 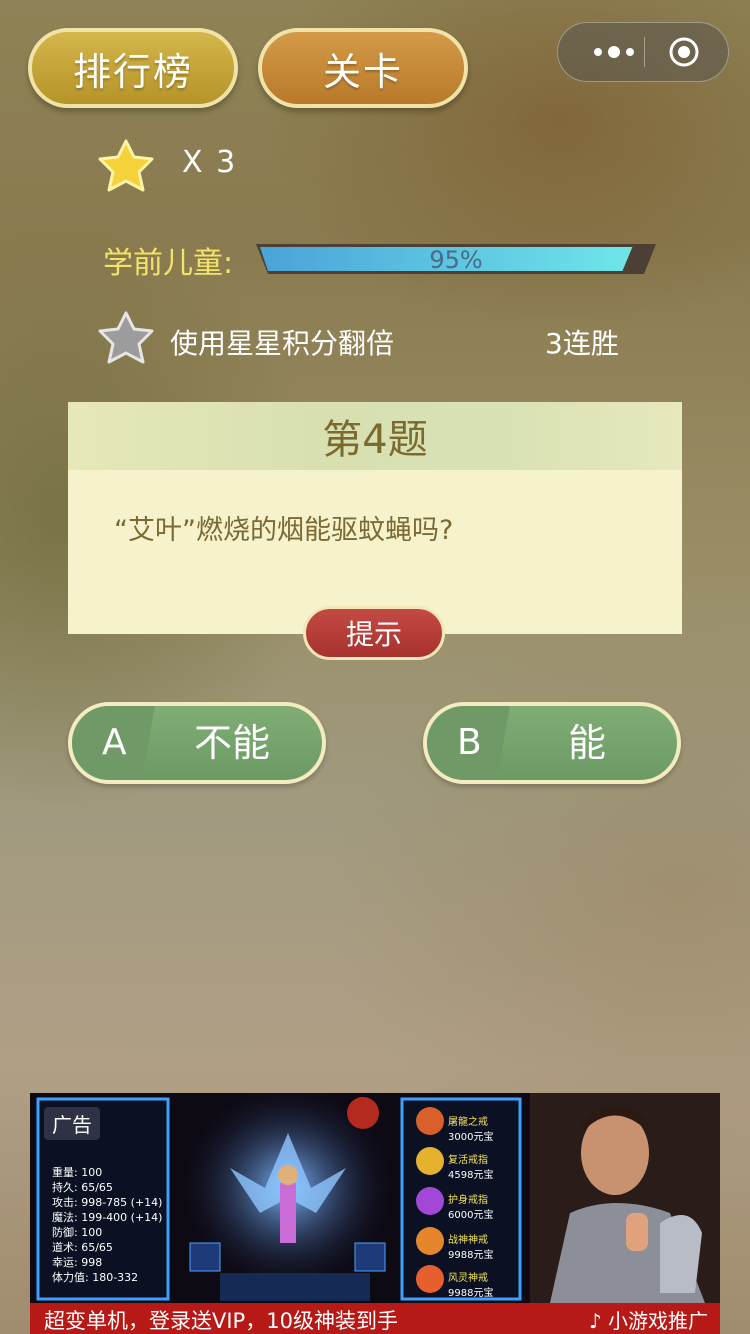 I want to click on question-title: 第4题, so click(x=375, y=440).